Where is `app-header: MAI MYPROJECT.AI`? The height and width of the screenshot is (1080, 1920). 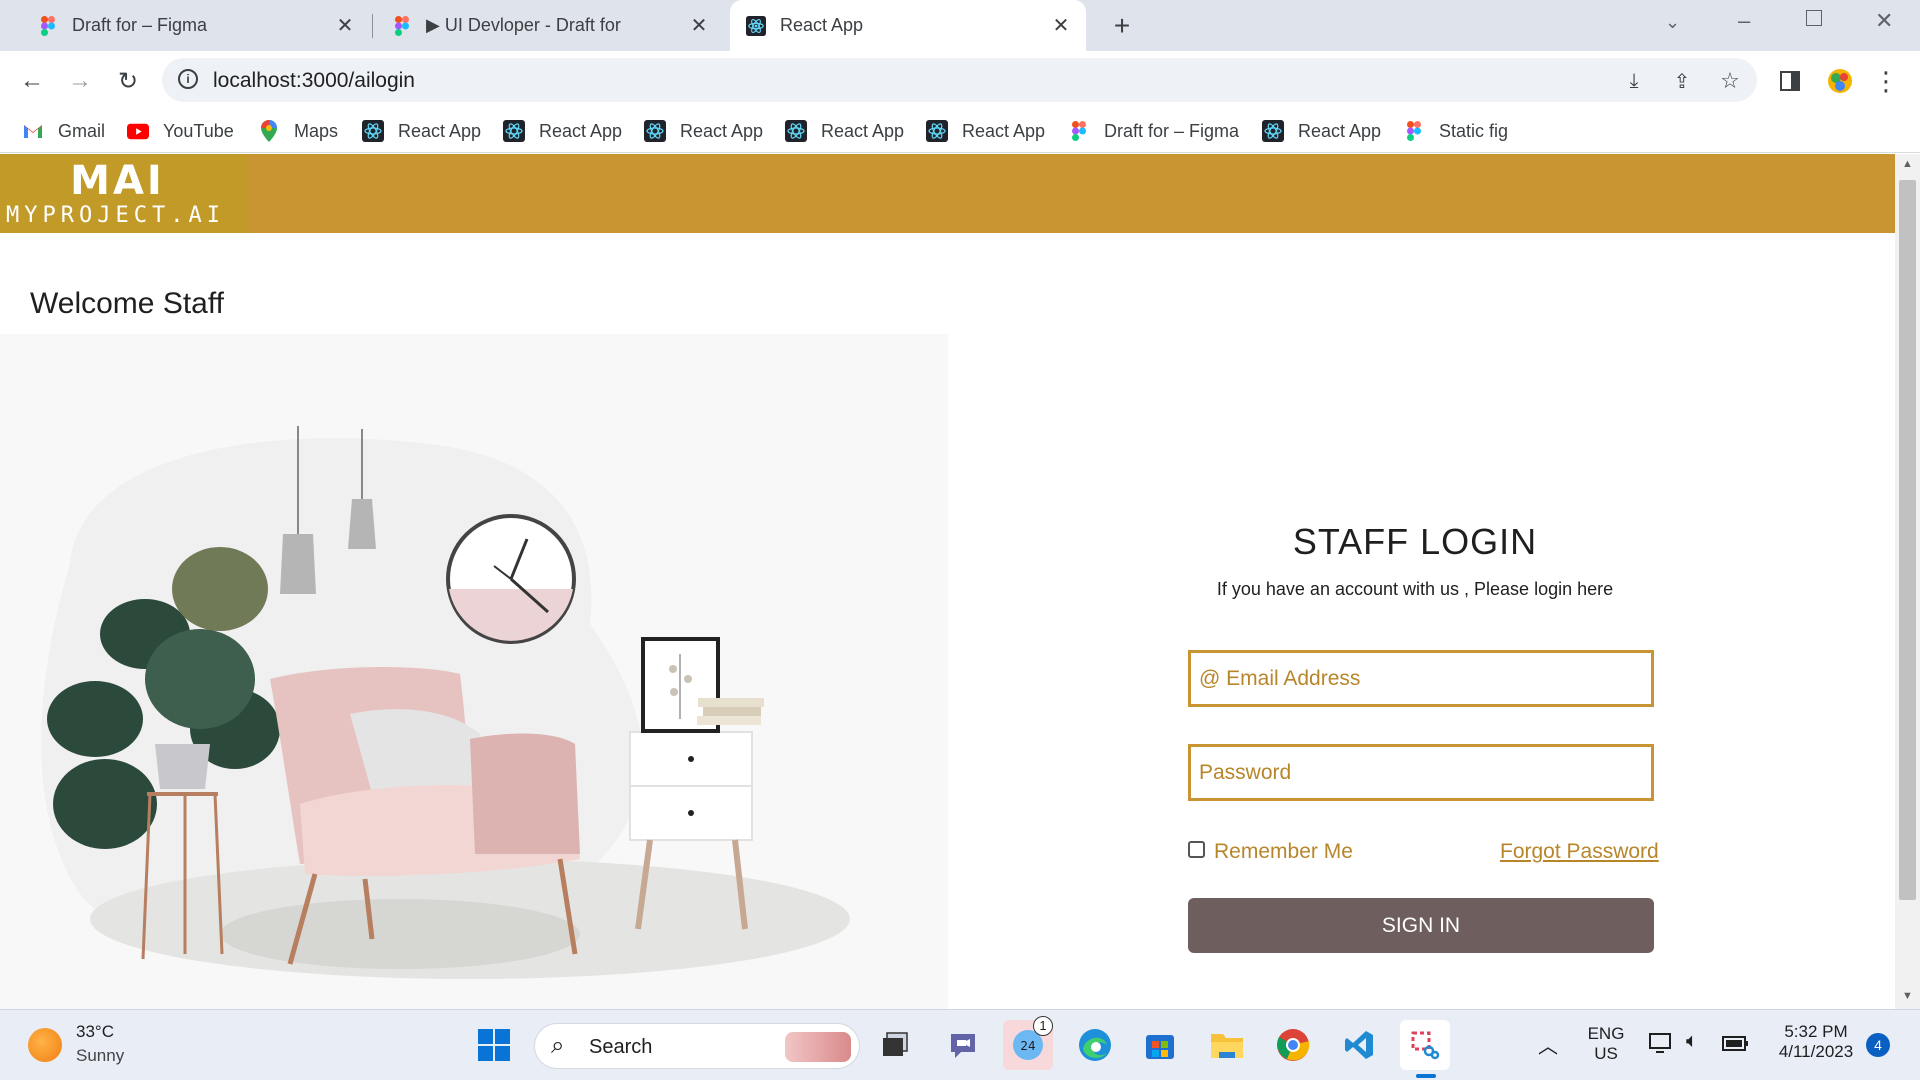 app-header: MAI MYPROJECT.AI is located at coordinates (947, 193).